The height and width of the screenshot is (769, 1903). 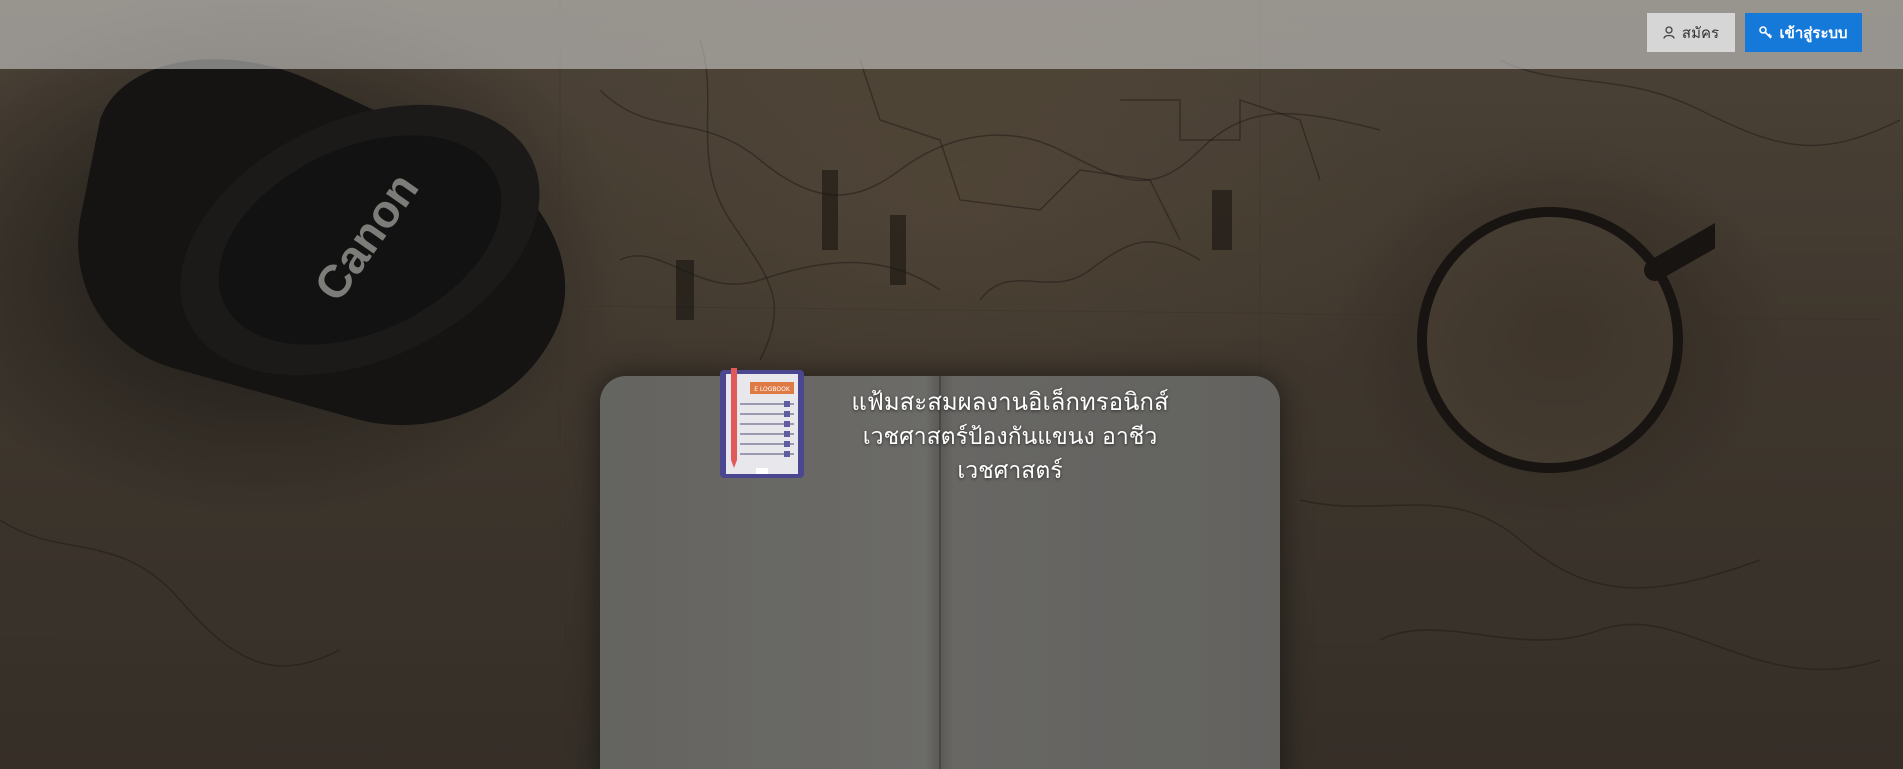 What do you see at coordinates (1010, 454) in the screenshot?
I see `title-line-2: เวชศาสตร์ป้องกันแขนง อาชีวเวชศาสตร์` at bounding box center [1010, 454].